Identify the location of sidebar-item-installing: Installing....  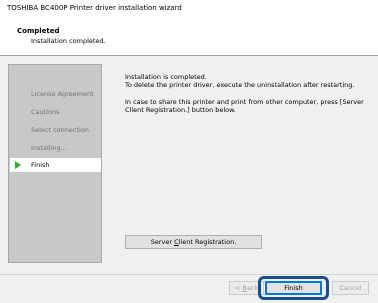
(55, 148).